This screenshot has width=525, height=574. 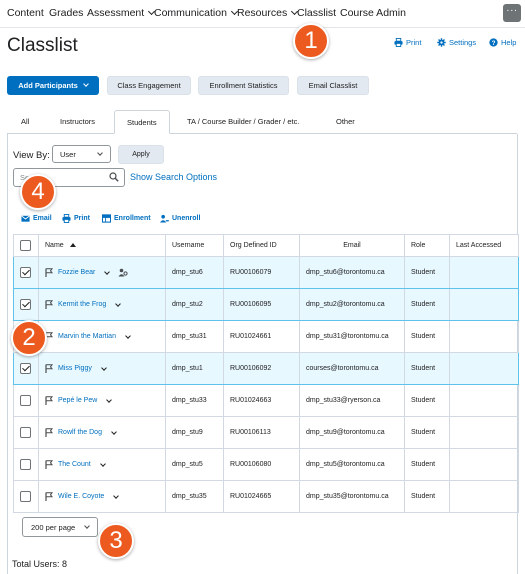 I want to click on nav-classlist: Classlist, so click(x=316, y=13).